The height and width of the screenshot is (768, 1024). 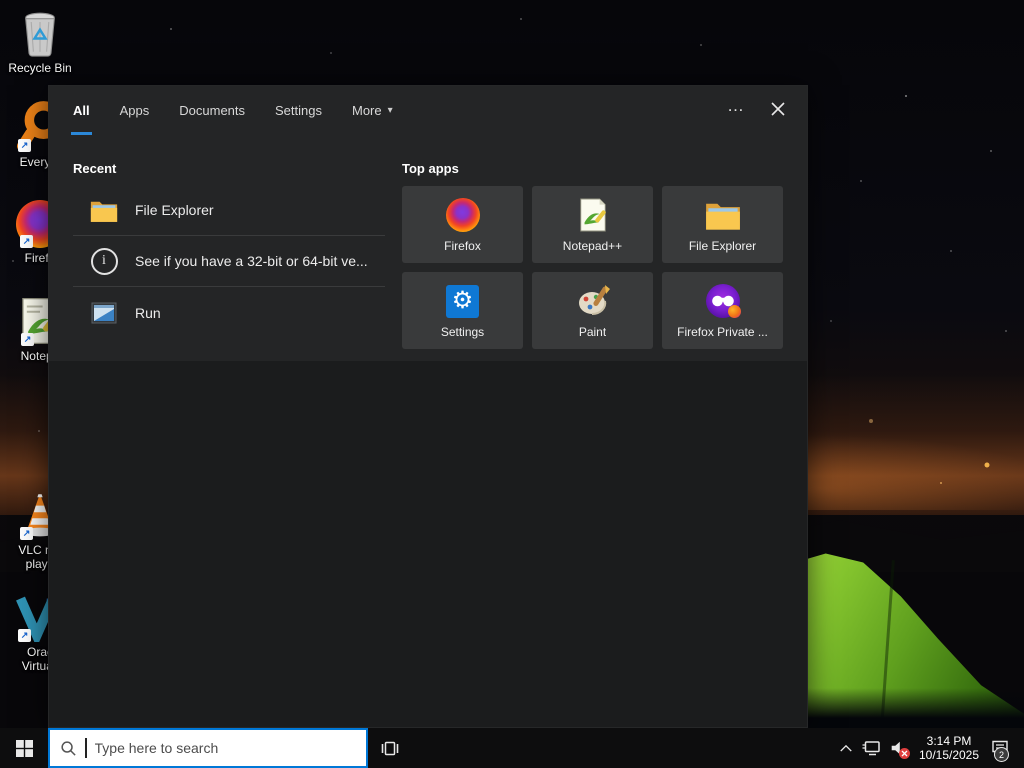 I want to click on paint-palette-icon, so click(x=593, y=301).